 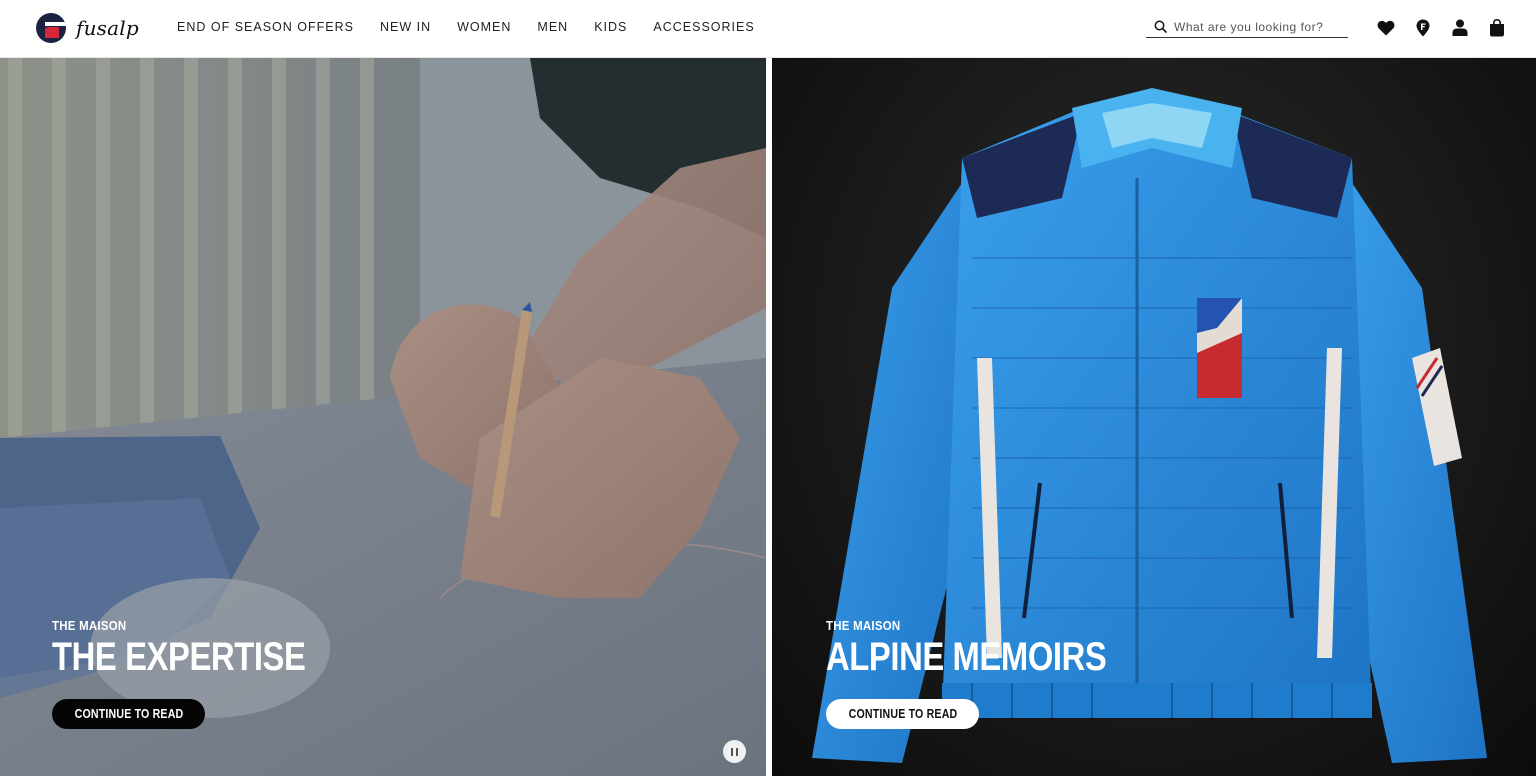 I want to click on panel-title: ALPINE MEMOIRS, so click(x=966, y=657).